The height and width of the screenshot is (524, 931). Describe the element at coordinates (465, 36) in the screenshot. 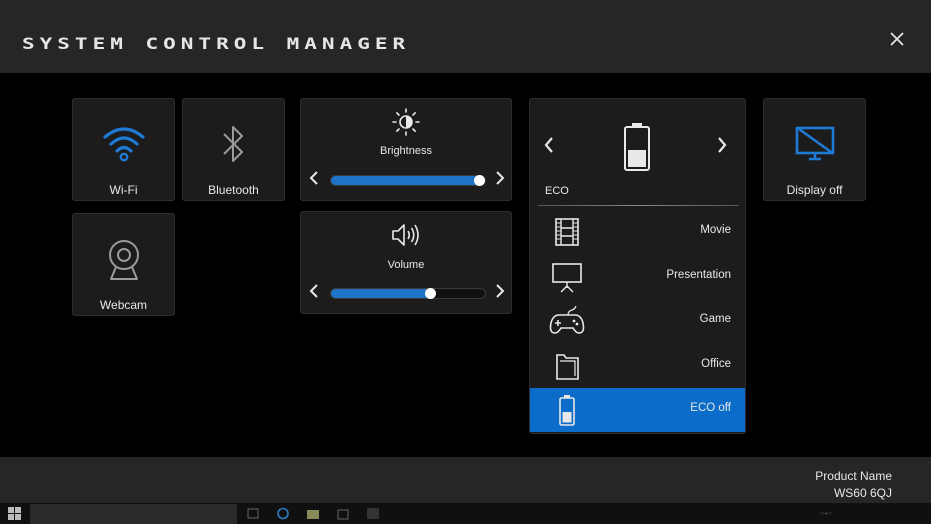

I see `title-bar: SYSTEM CONTROL MANAGER` at that location.